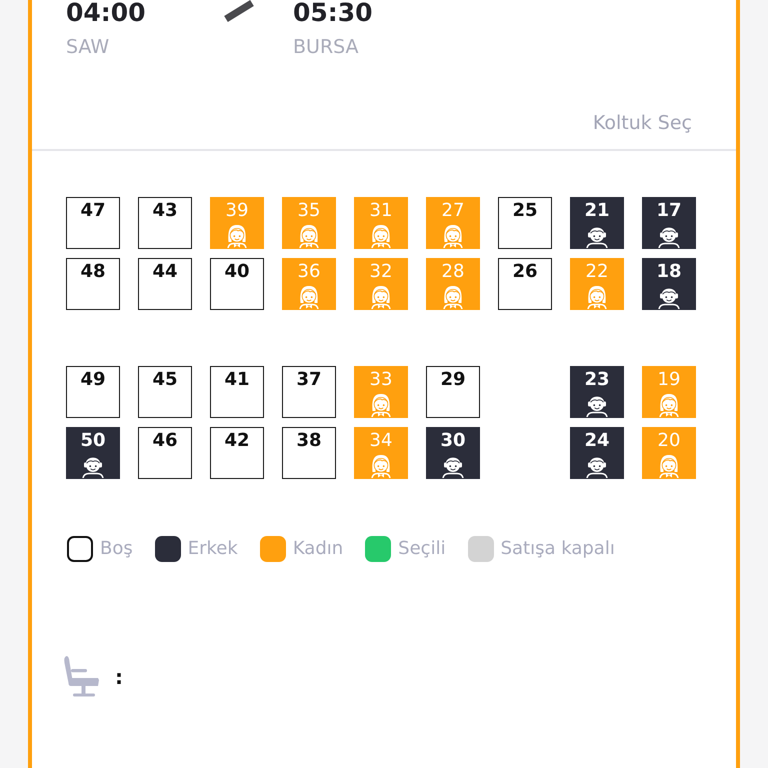 This screenshot has width=768, height=768. Describe the element at coordinates (525, 284) in the screenshot. I see `seat: 26` at that location.